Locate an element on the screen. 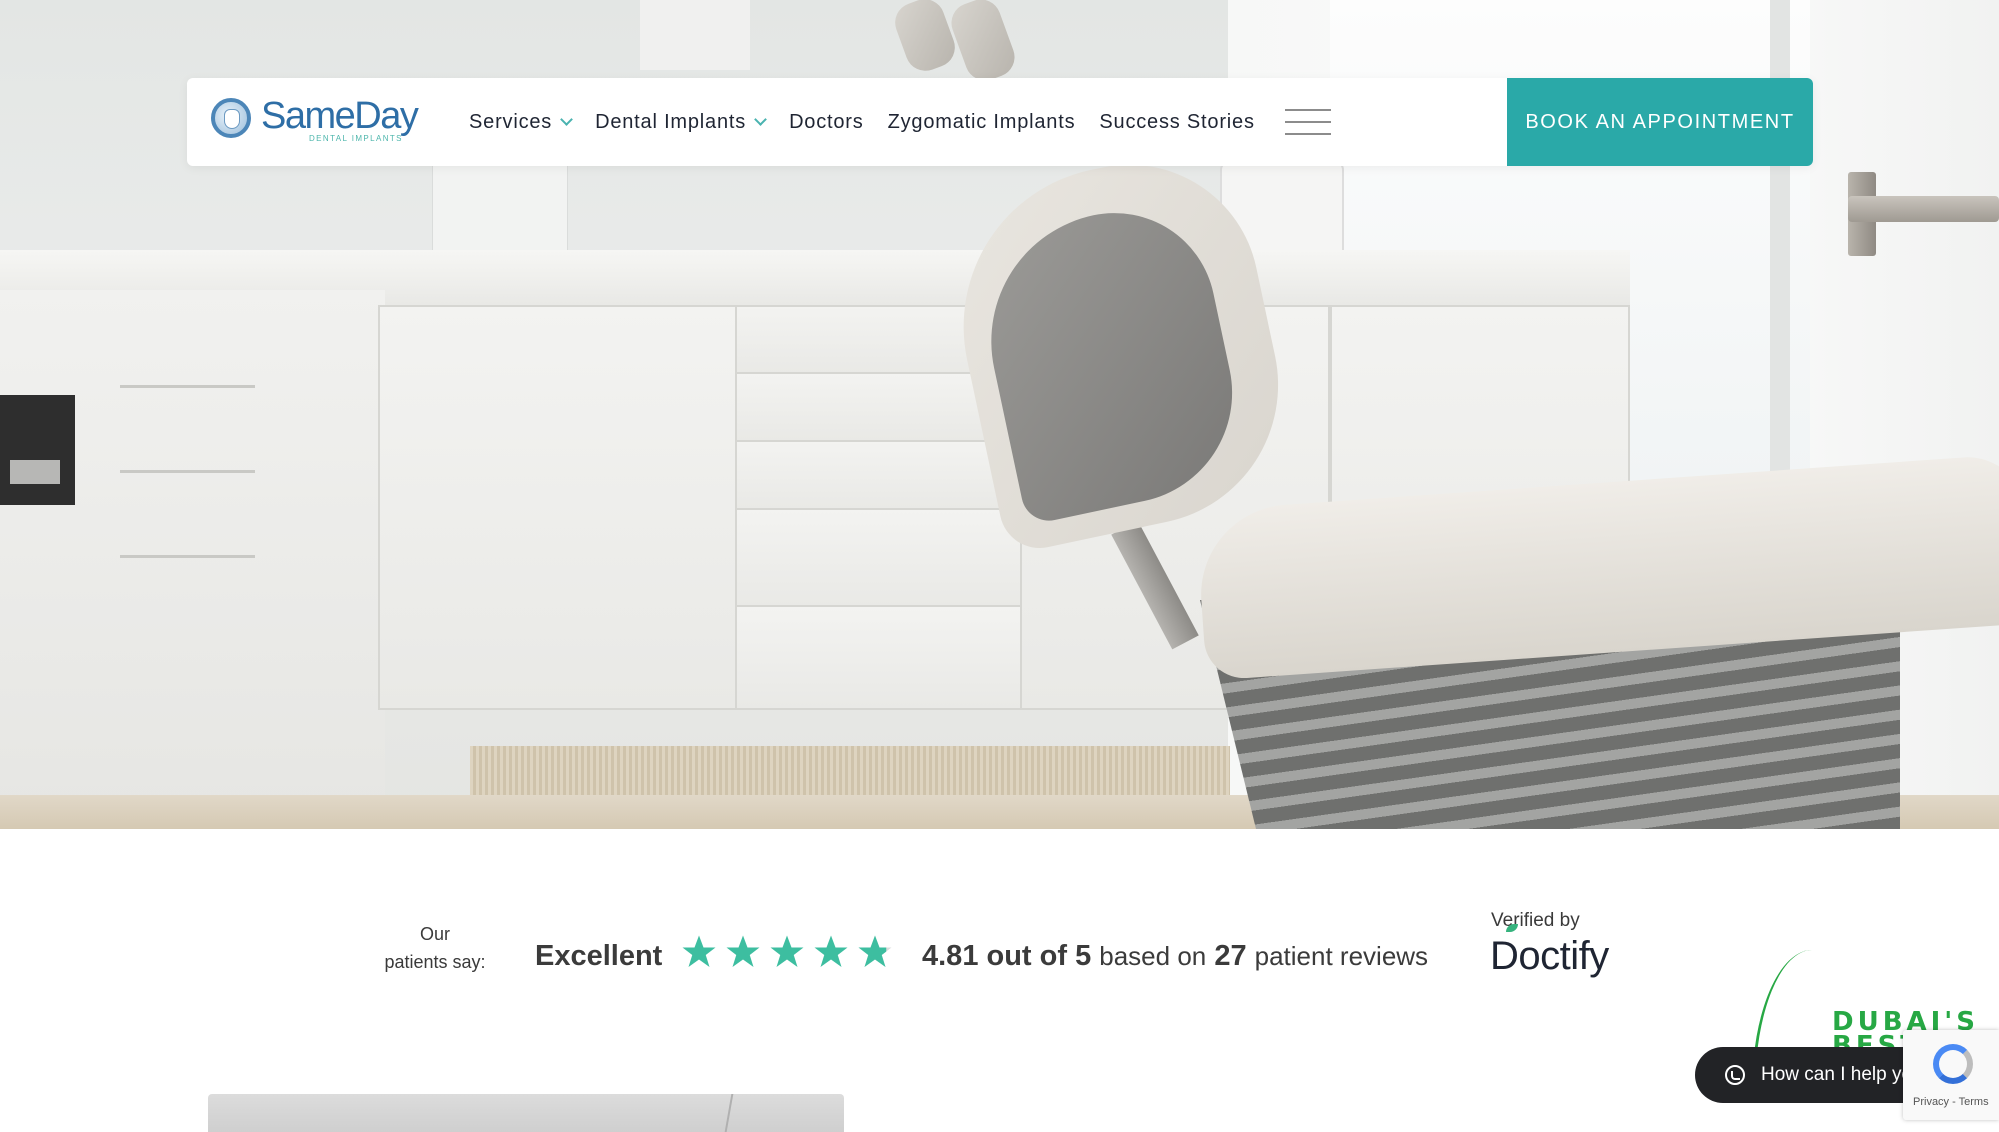 The image size is (1999, 1132). whatsapp-icon is located at coordinates (1735, 1075).